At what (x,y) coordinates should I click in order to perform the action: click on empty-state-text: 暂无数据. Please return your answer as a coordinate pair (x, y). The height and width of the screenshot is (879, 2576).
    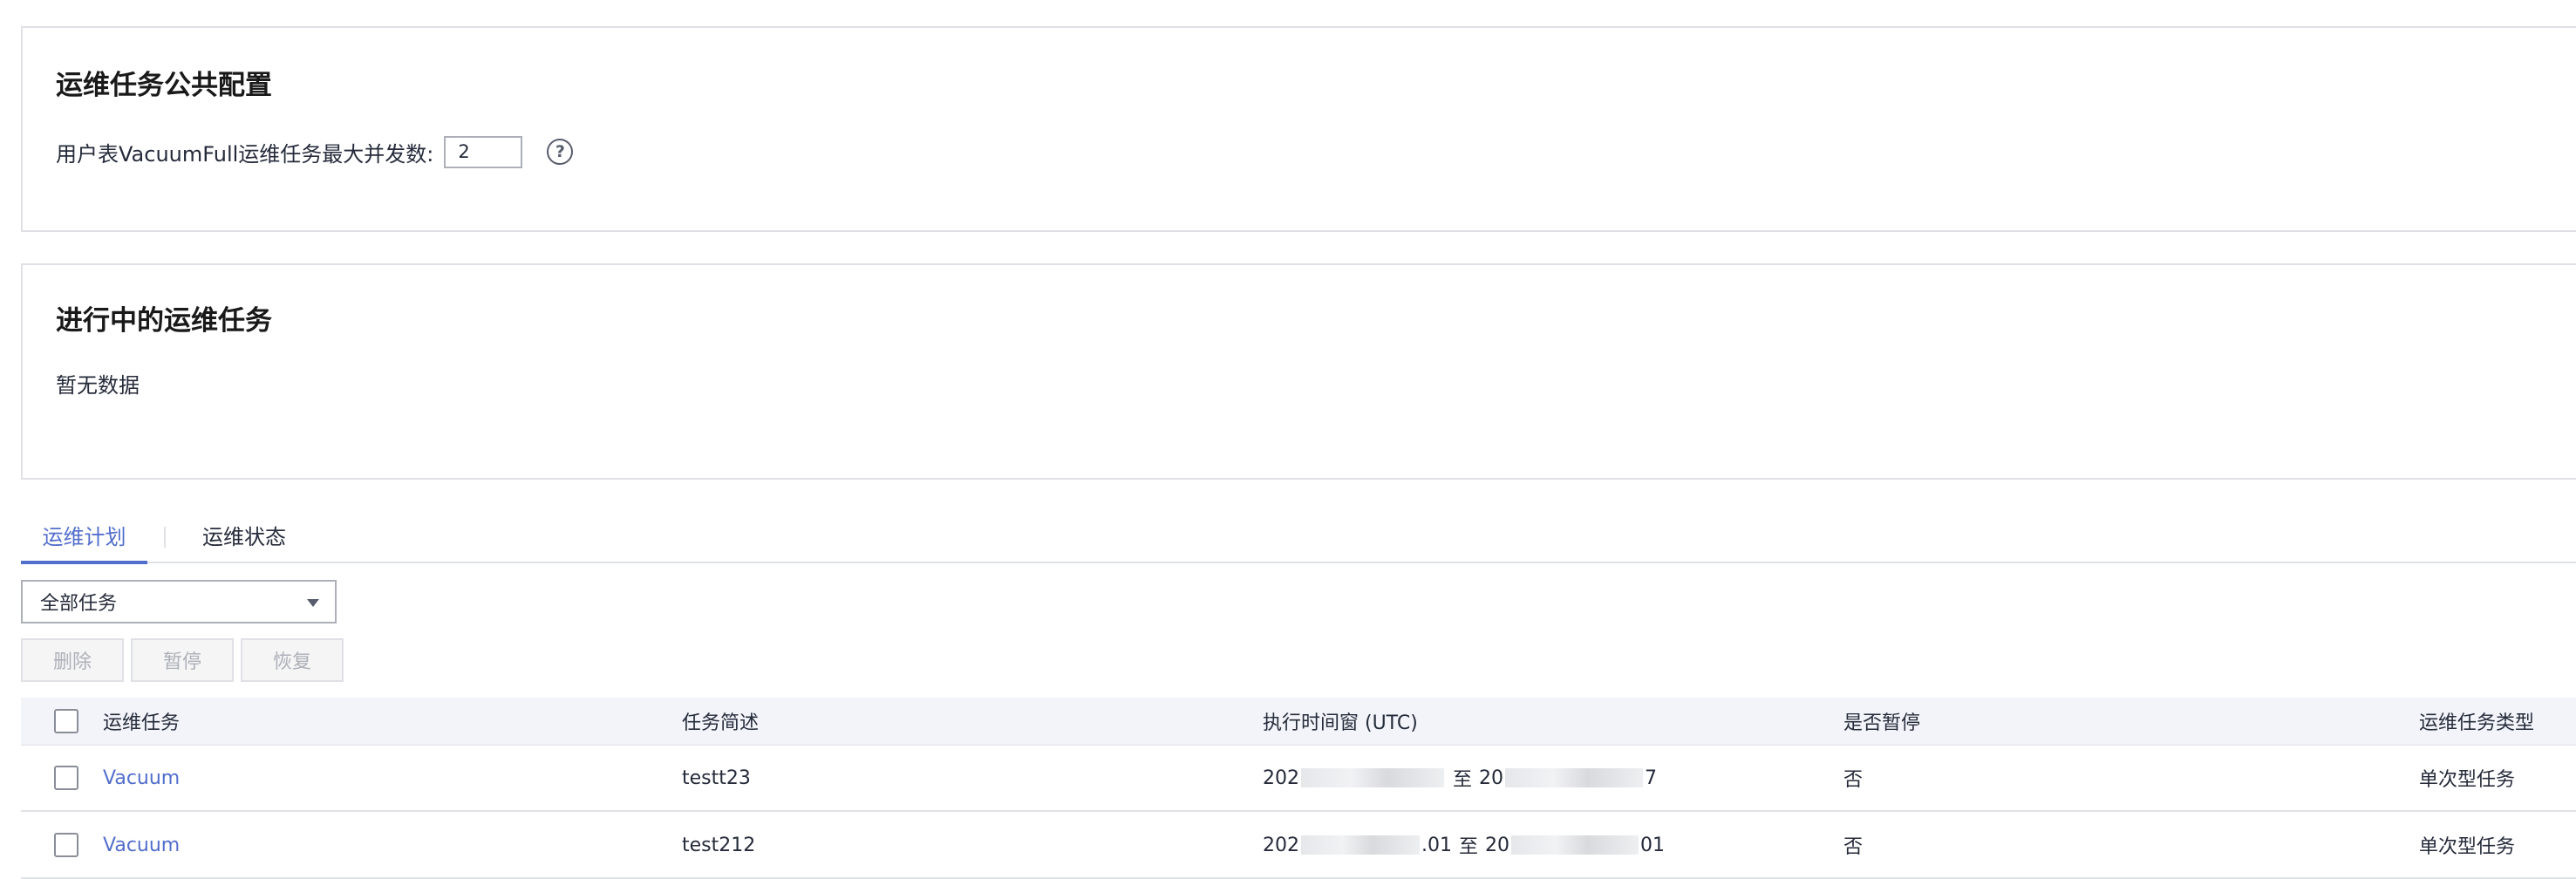
    Looking at the image, I should click on (98, 385).